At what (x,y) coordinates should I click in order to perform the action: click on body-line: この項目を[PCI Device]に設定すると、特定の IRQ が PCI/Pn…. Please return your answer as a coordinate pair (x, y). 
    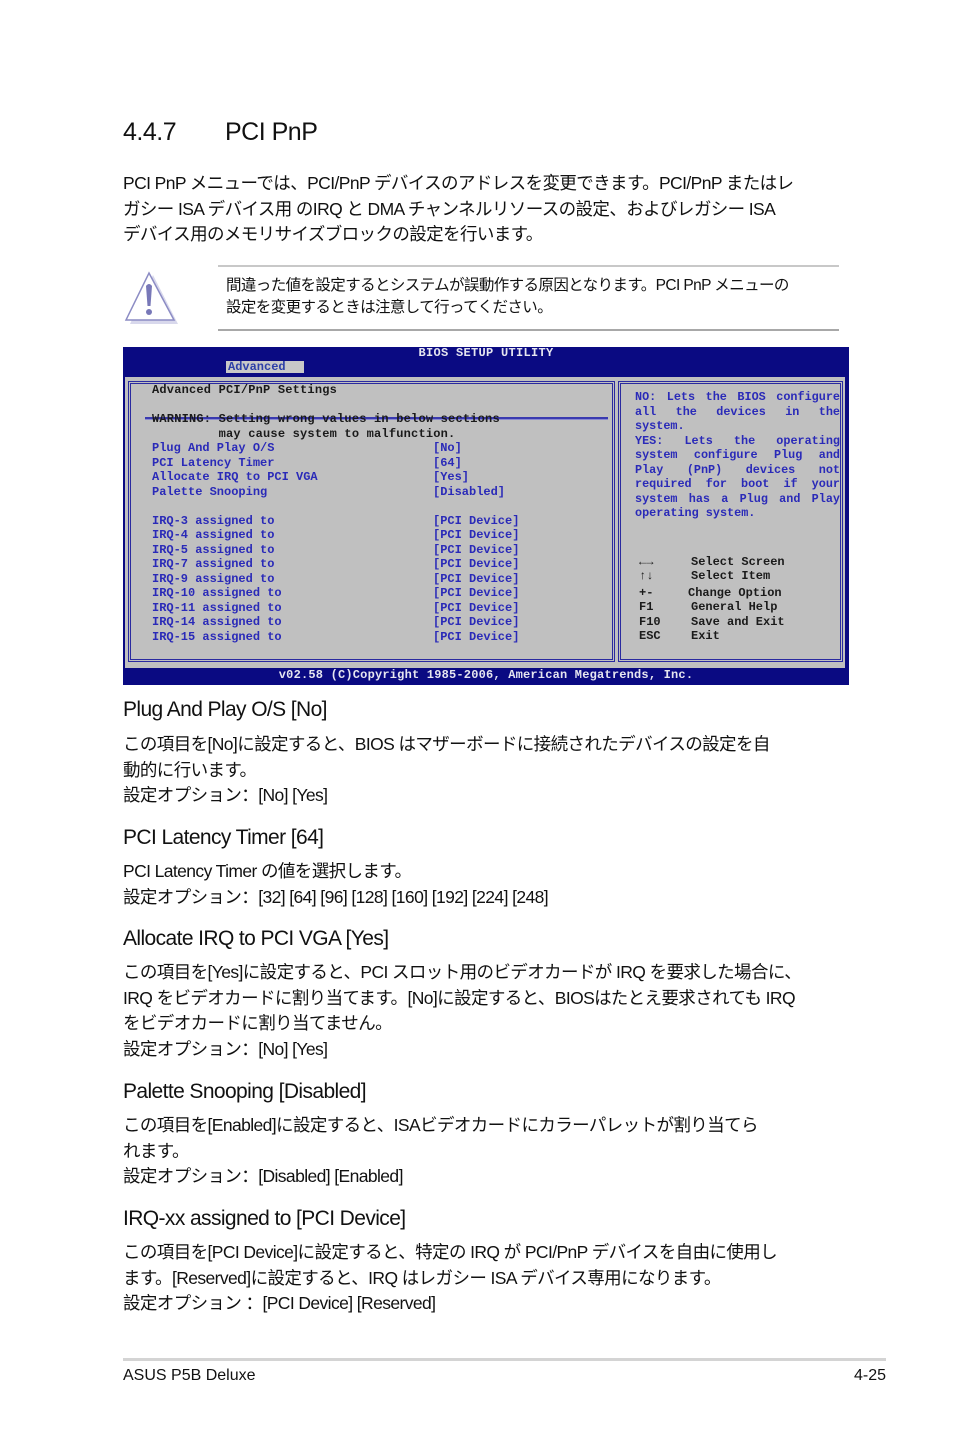
    Looking at the image, I should click on (450, 1252).